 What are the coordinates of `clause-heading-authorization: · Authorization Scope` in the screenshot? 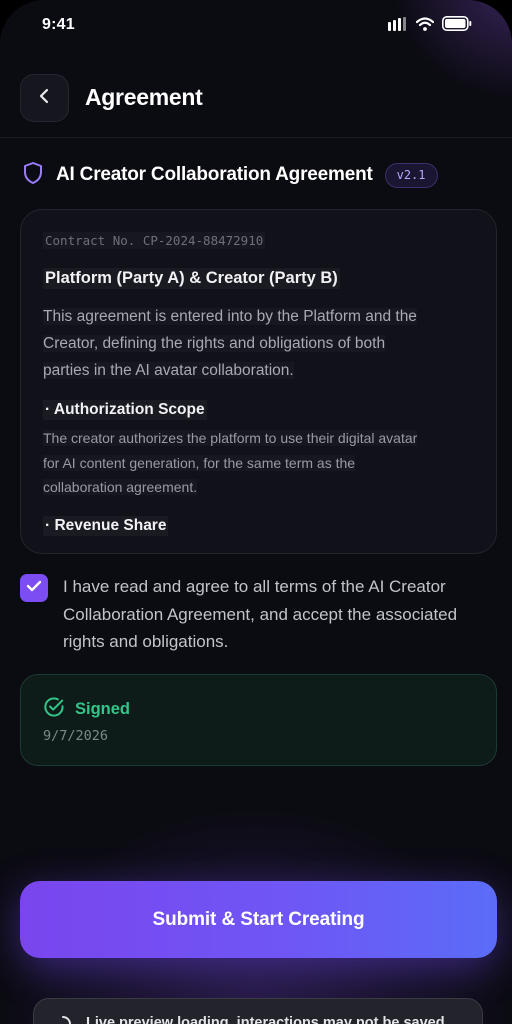 It's located at (125, 410).